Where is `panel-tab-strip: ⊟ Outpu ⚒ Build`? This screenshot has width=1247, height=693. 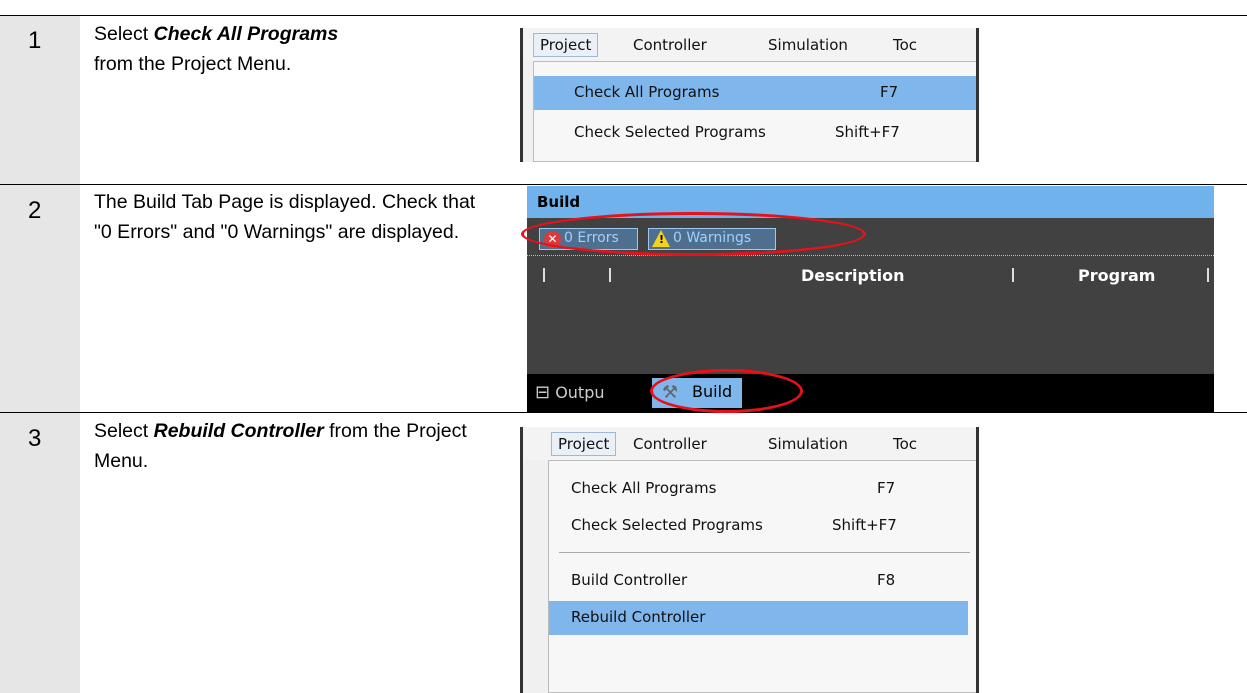 panel-tab-strip: ⊟ Outpu ⚒ Build is located at coordinates (870, 393).